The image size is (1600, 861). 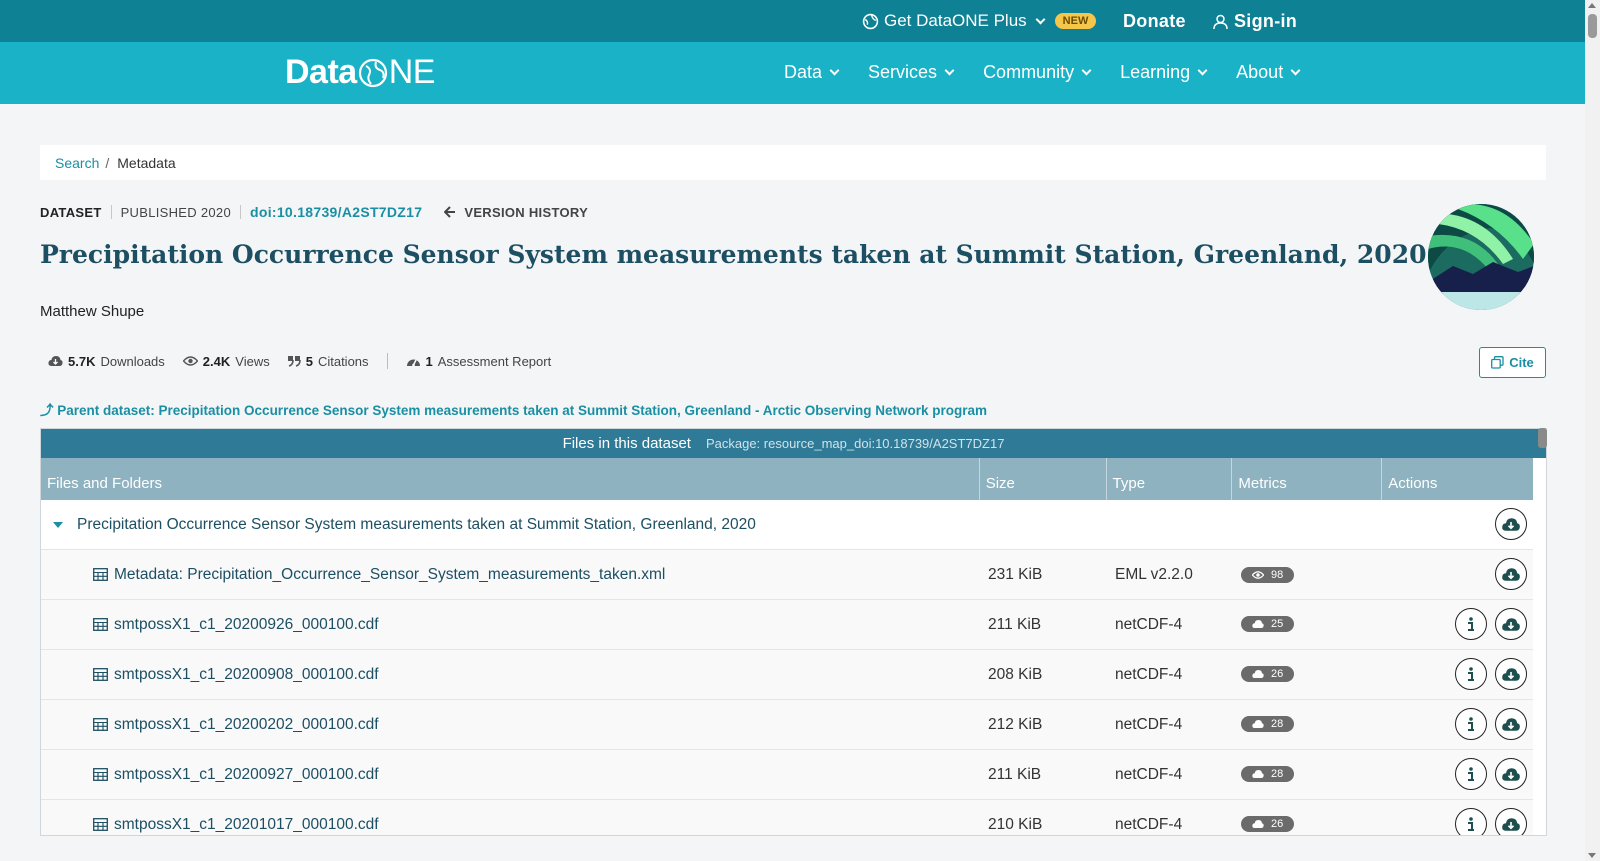 I want to click on file-name: smtpossX1_c1_20201017_000100.cdf, so click(x=246, y=825).